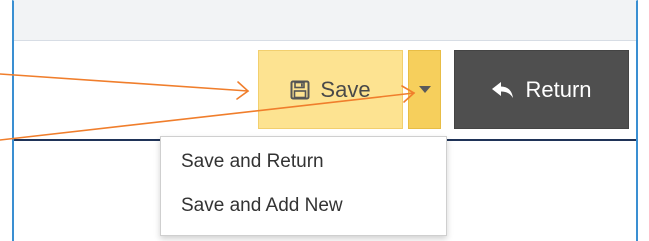 This screenshot has width=649, height=241. I want to click on save-options-dropdown-button, so click(424, 89).